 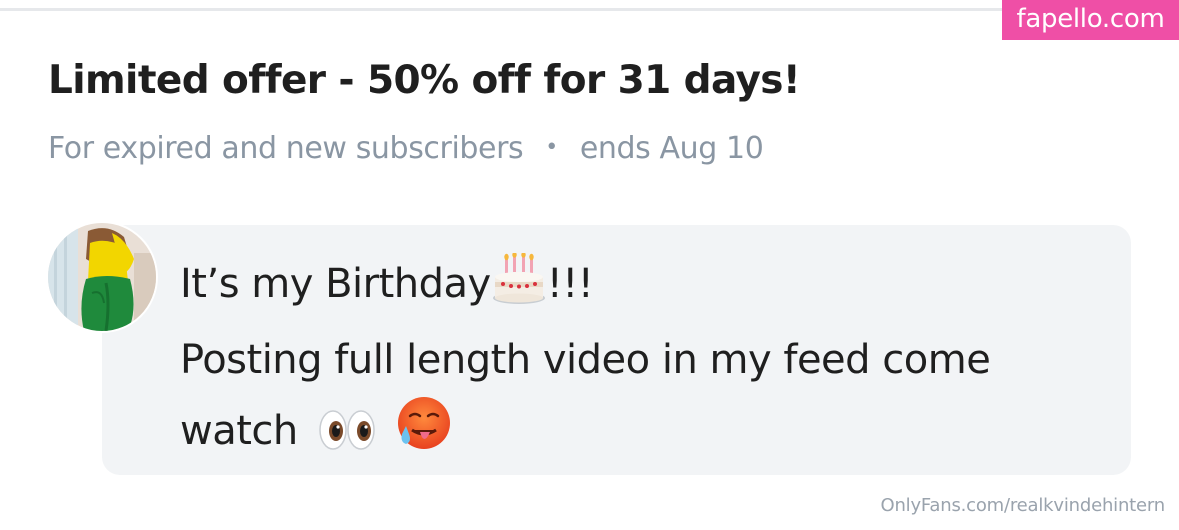 What do you see at coordinates (1090, 20) in the screenshot?
I see `watermark: fapello.com` at bounding box center [1090, 20].